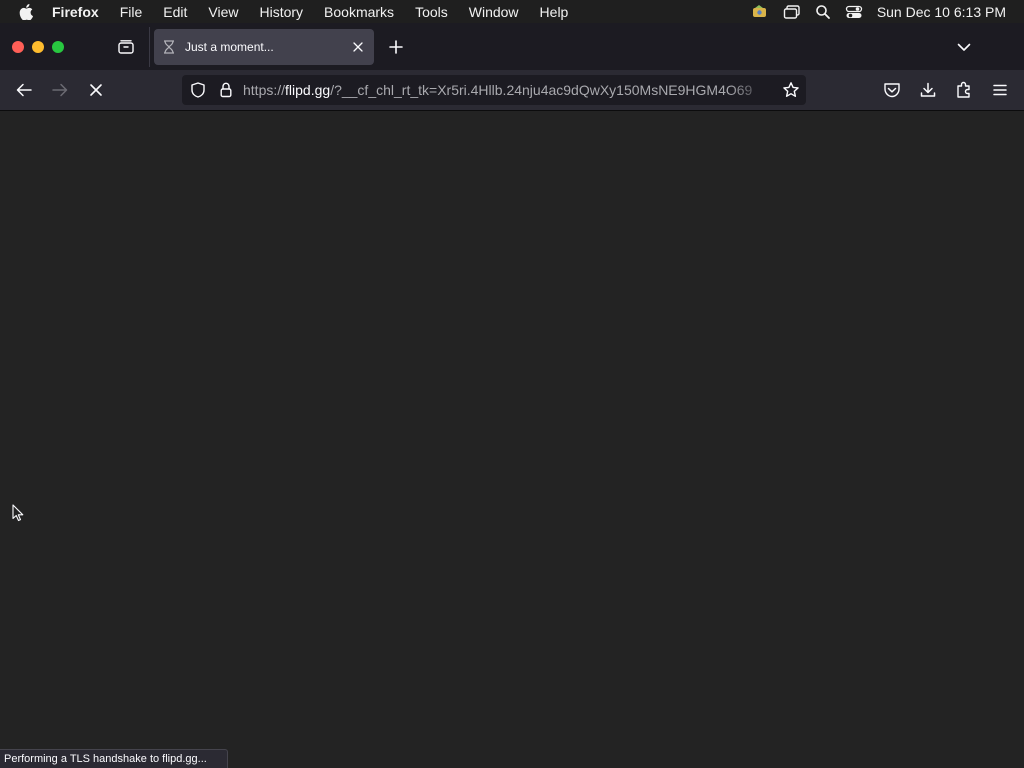 The width and height of the screenshot is (1024, 768). What do you see at coordinates (359, 12) in the screenshot?
I see `menu-bookmarks: Bookmarks` at bounding box center [359, 12].